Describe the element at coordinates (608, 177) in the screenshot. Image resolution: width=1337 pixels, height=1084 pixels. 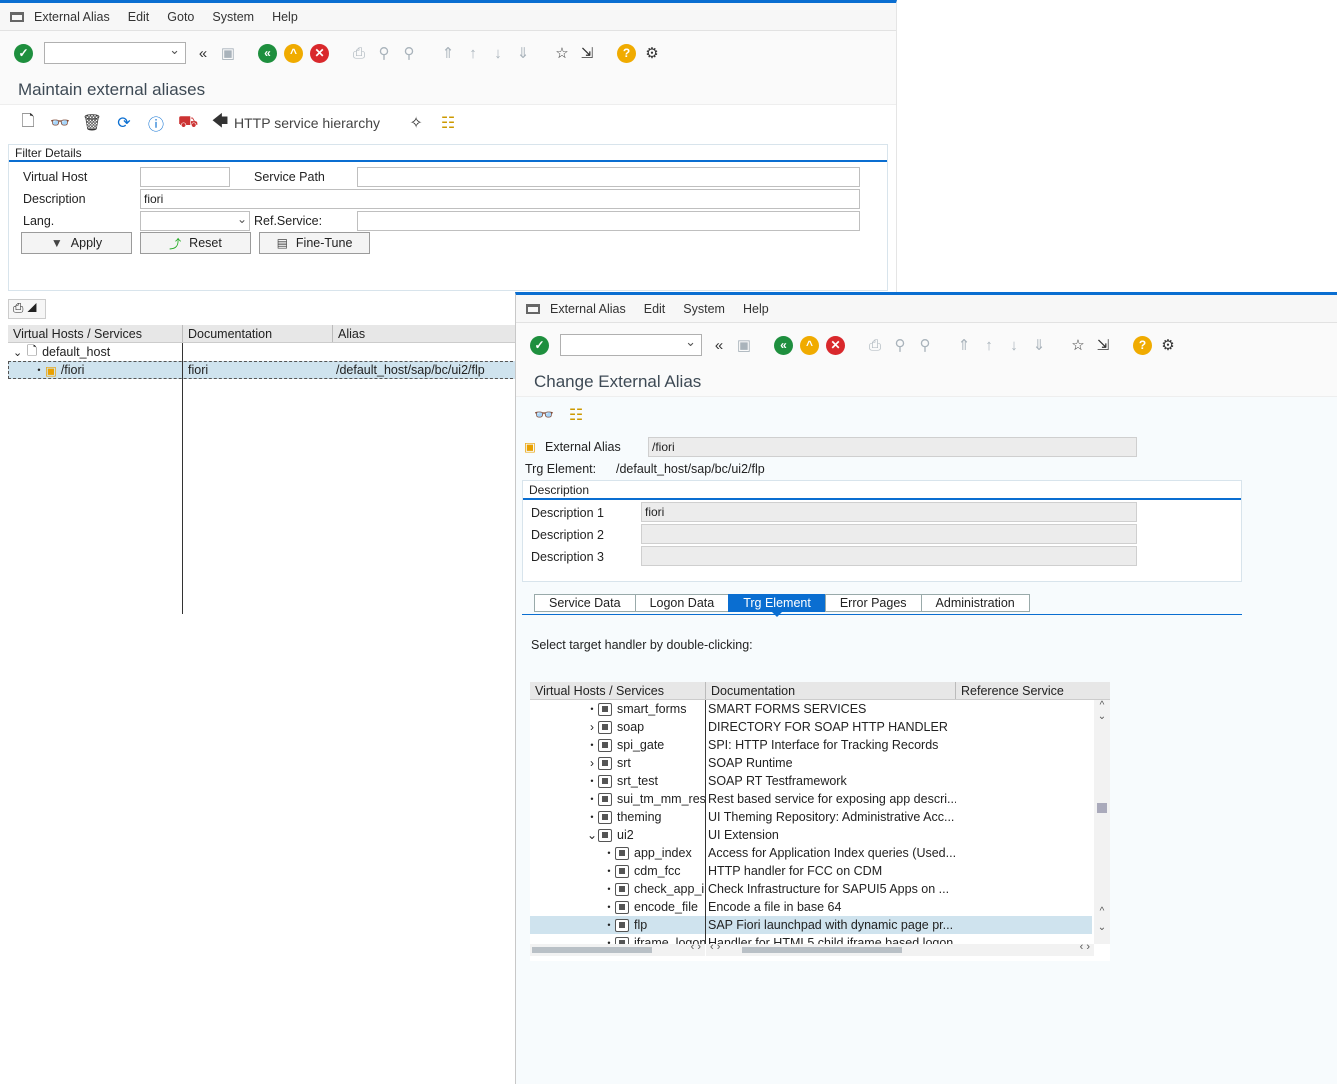
I see `service-path-input` at that location.